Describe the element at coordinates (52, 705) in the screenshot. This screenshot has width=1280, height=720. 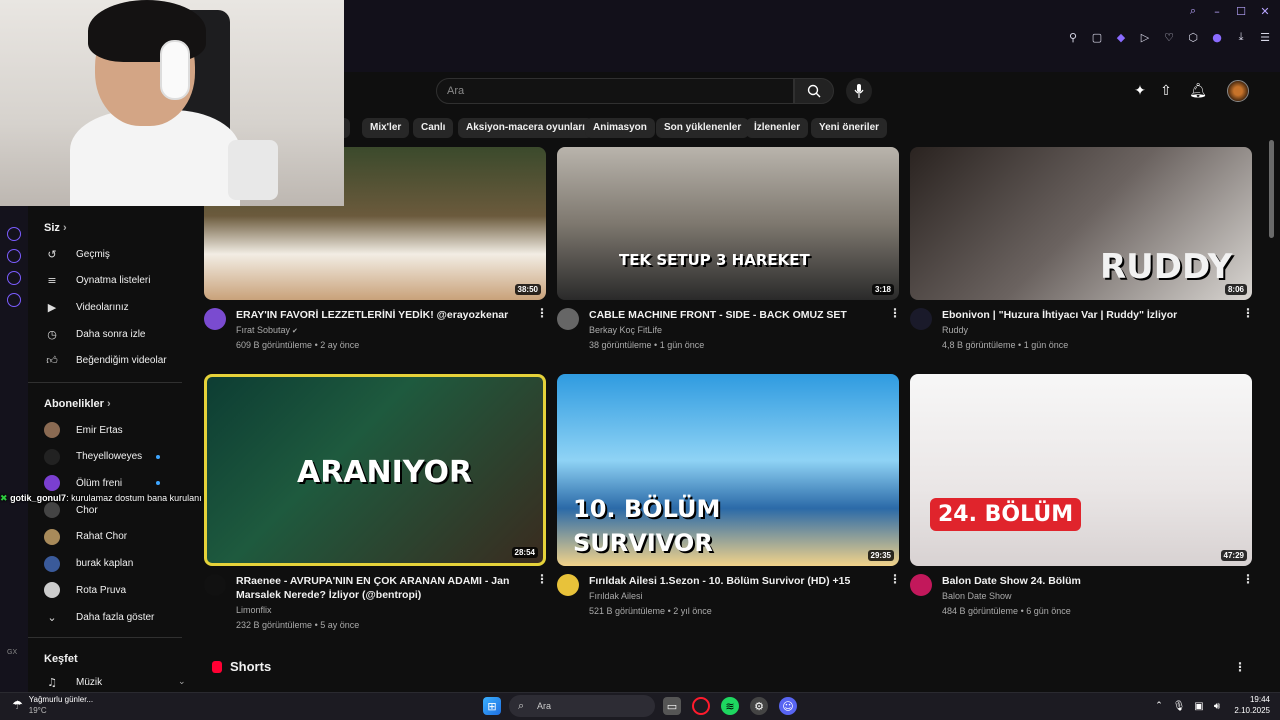
I see `weather-widget: ☂ Yağmurlu günler... 19°C` at that location.